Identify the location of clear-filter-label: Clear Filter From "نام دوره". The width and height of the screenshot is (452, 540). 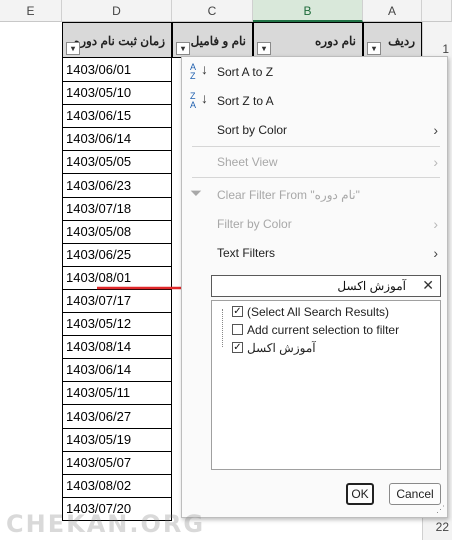
(288, 195).